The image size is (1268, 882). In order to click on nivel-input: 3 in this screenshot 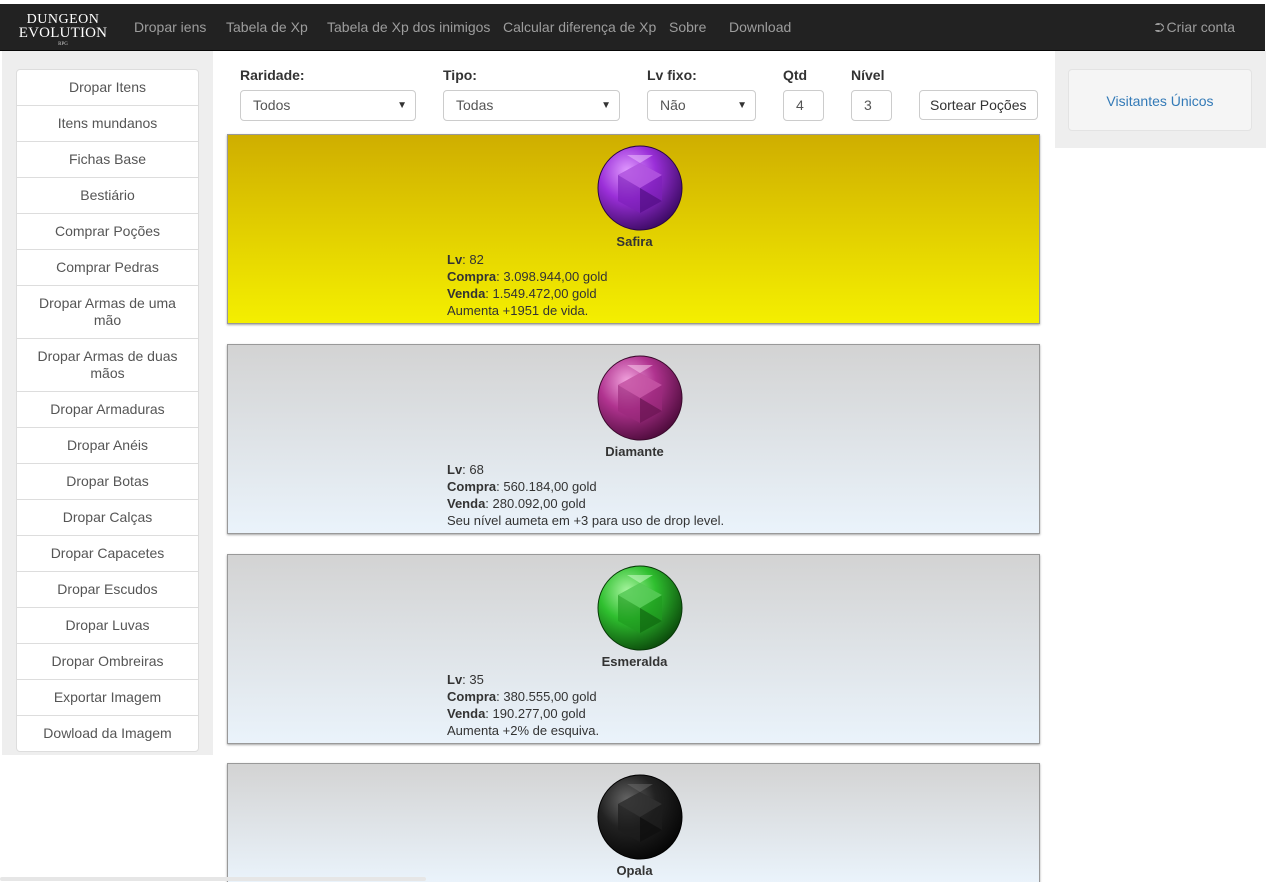, I will do `click(871, 105)`.